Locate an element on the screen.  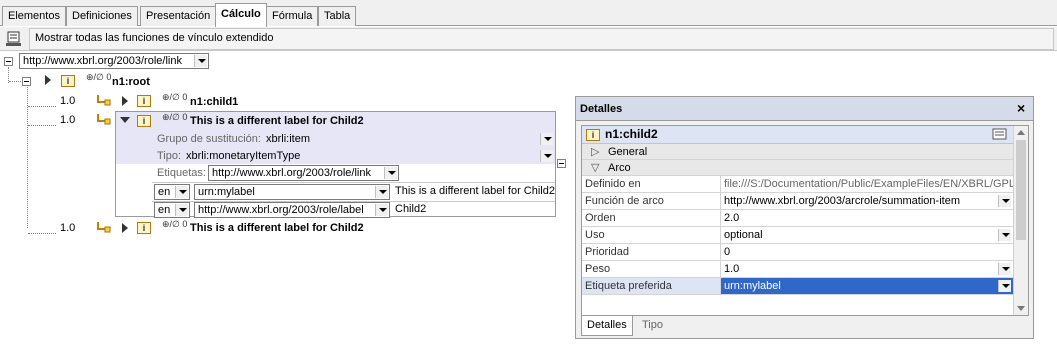
collapse-root-toggle is located at coordinates (26, 81).